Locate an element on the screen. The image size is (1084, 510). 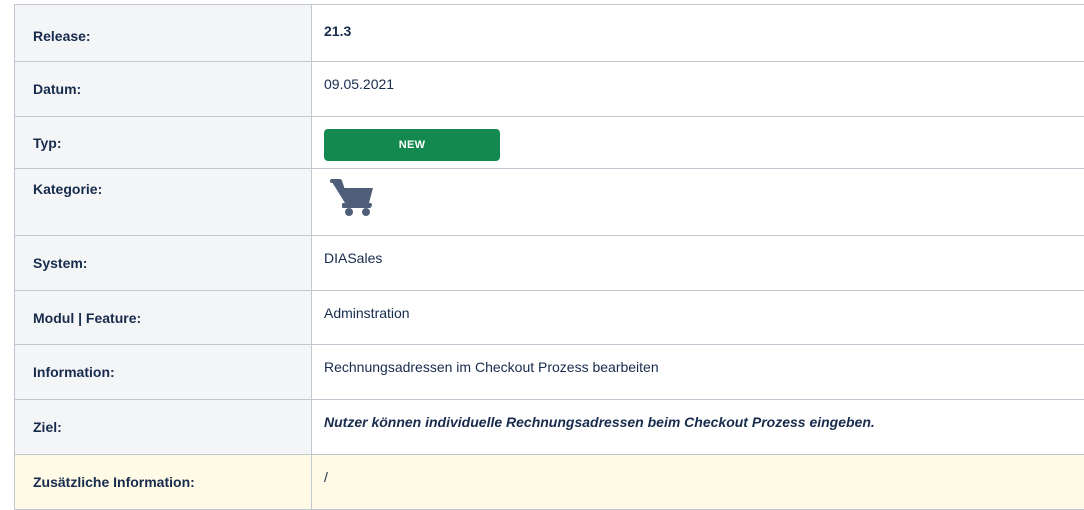
datum-value: 09.05.2021 is located at coordinates (697, 89).